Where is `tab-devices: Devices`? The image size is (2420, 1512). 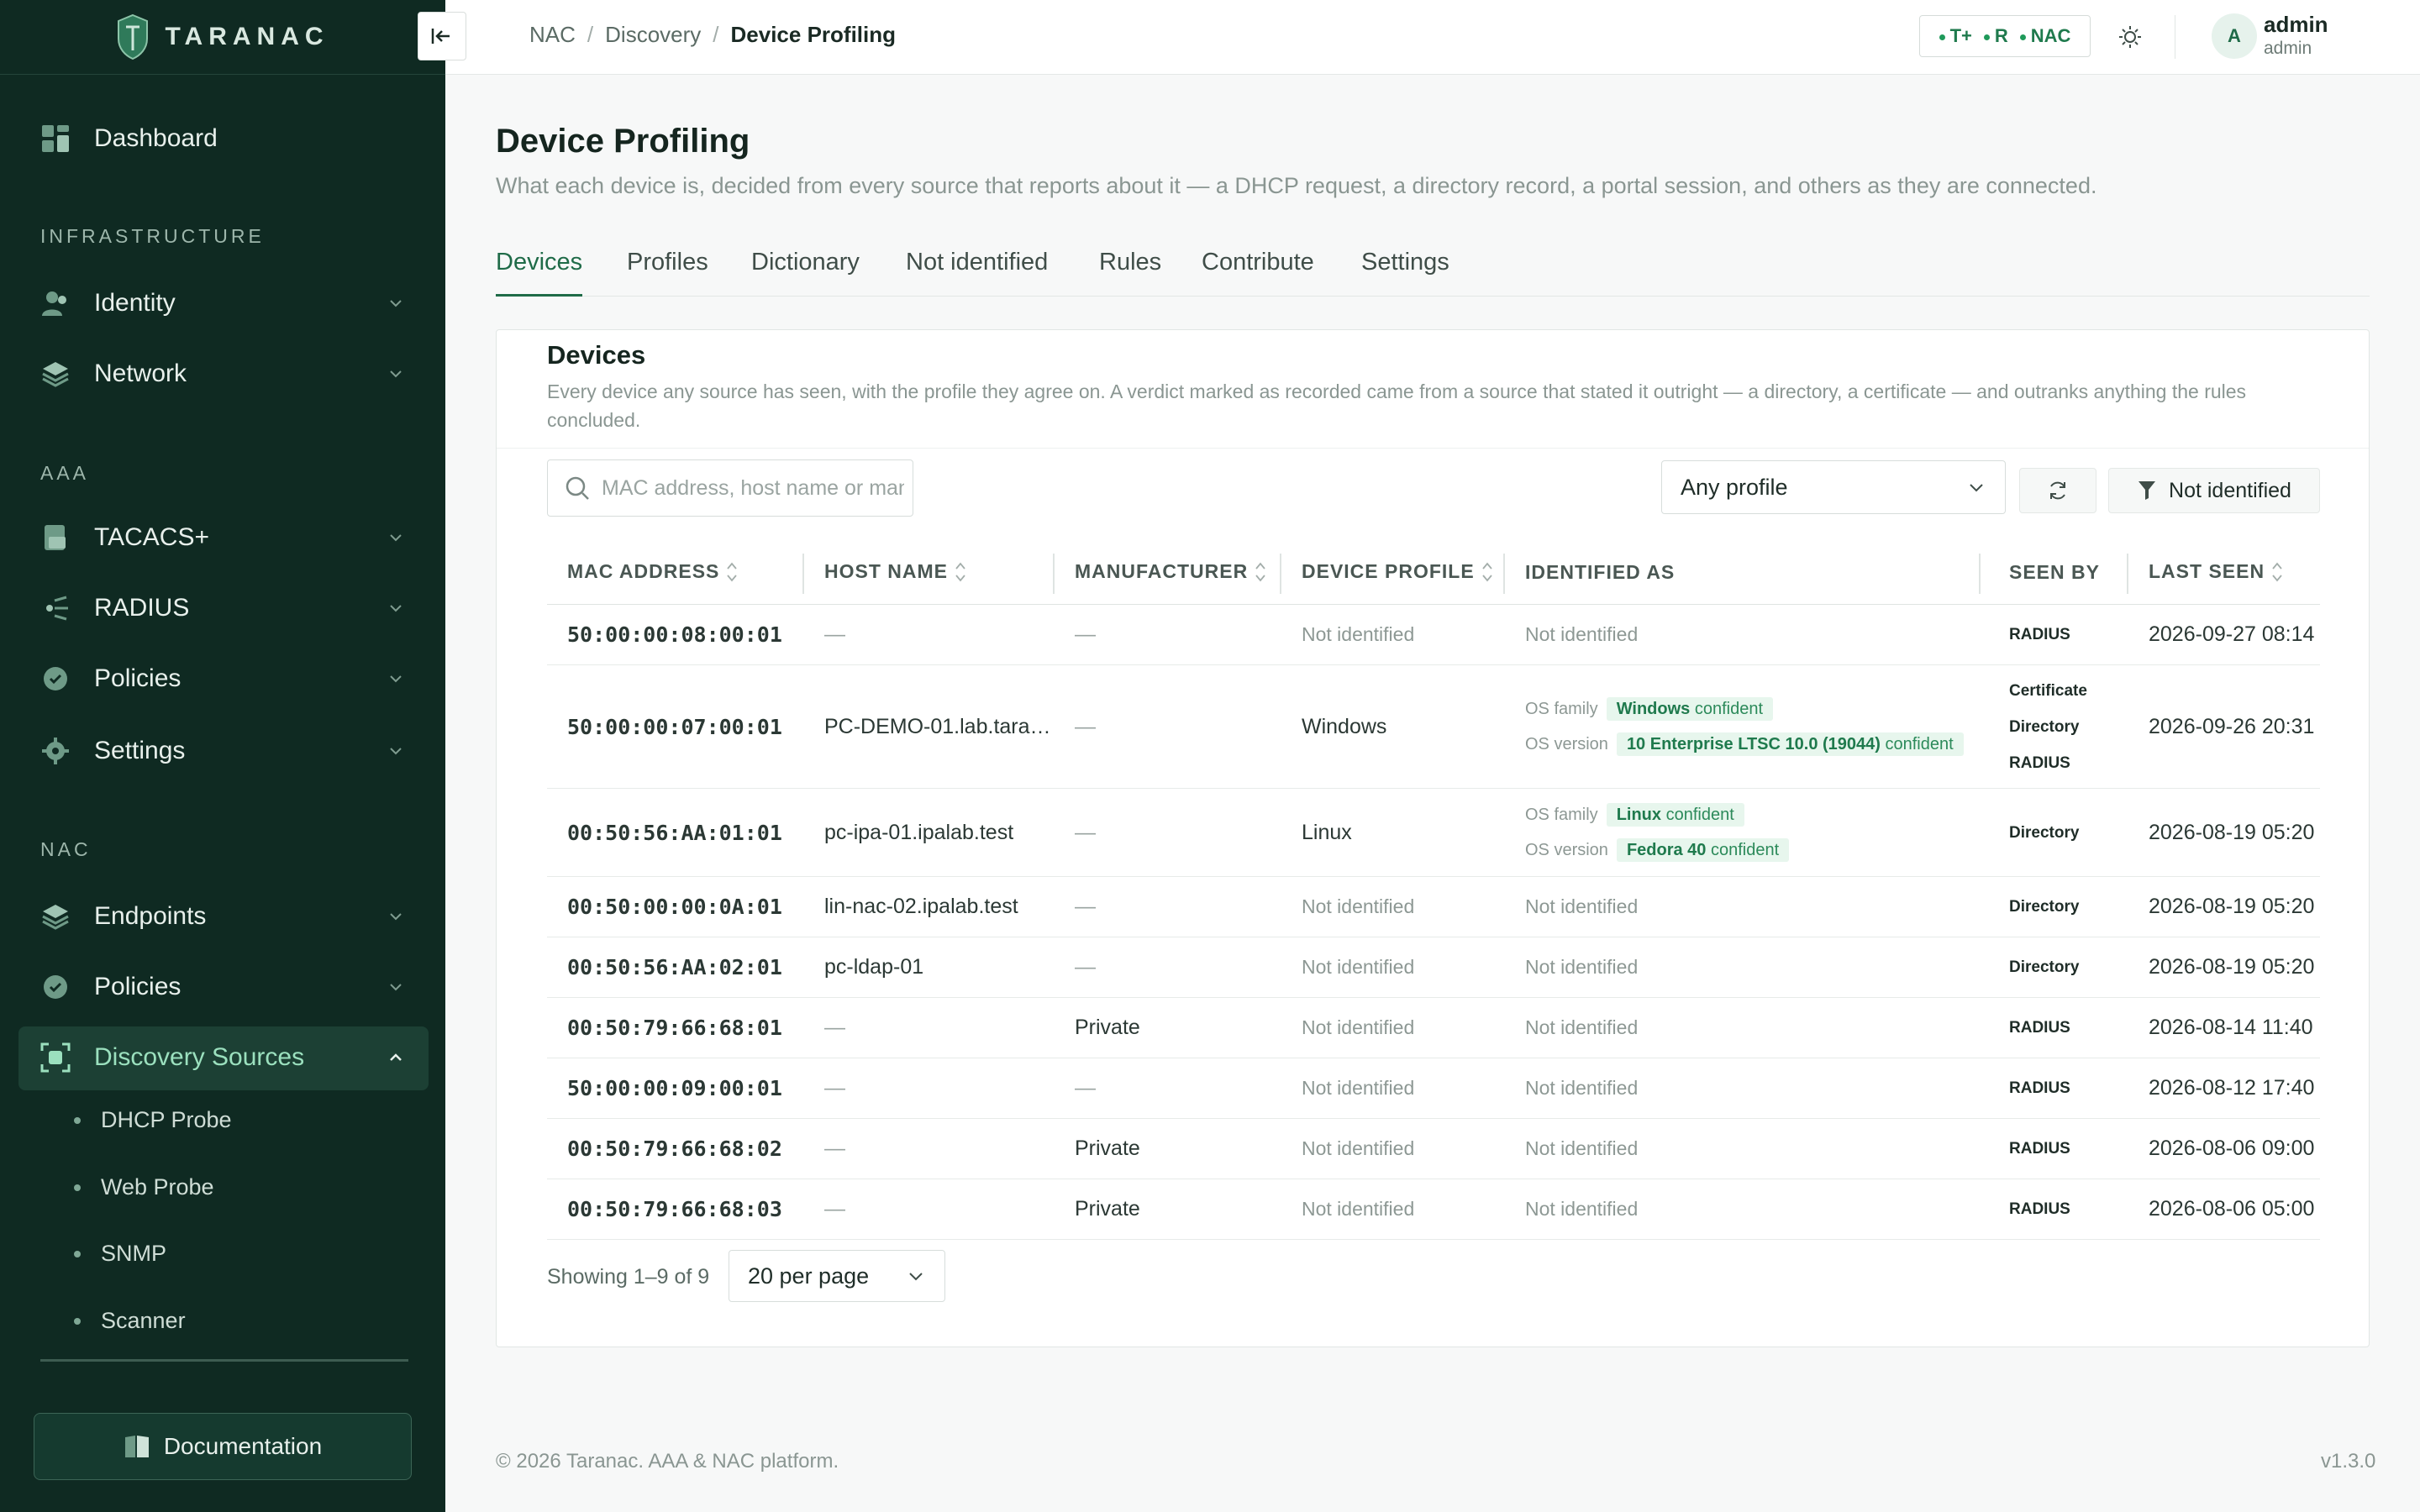 tab-devices: Devices is located at coordinates (539, 273).